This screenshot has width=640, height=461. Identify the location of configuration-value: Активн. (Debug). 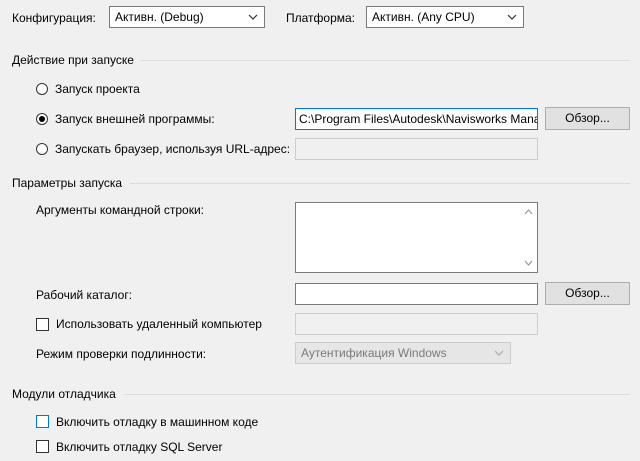
(159, 17).